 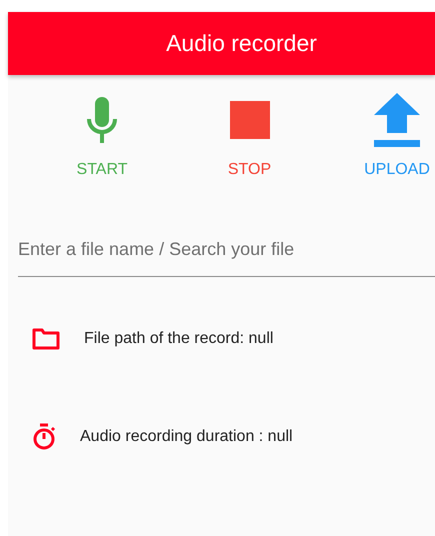 I want to click on microphone-icon, so click(x=102, y=120).